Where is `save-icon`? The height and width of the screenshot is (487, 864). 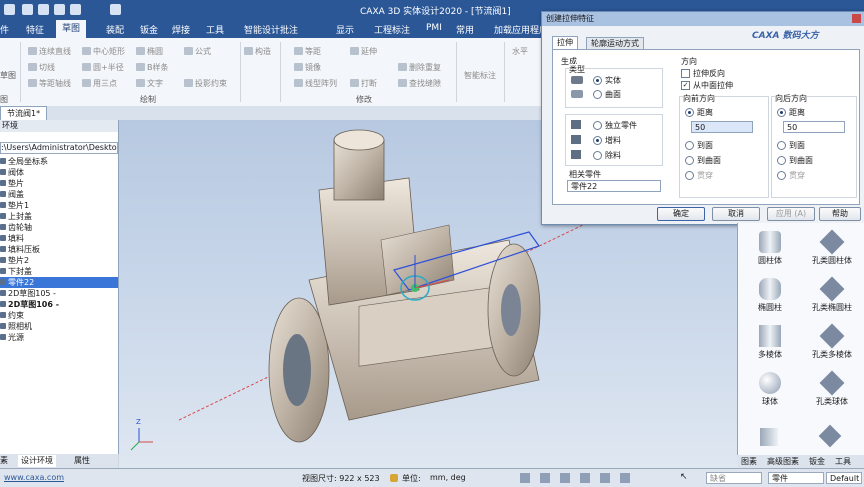
save-icon is located at coordinates (27, 9).